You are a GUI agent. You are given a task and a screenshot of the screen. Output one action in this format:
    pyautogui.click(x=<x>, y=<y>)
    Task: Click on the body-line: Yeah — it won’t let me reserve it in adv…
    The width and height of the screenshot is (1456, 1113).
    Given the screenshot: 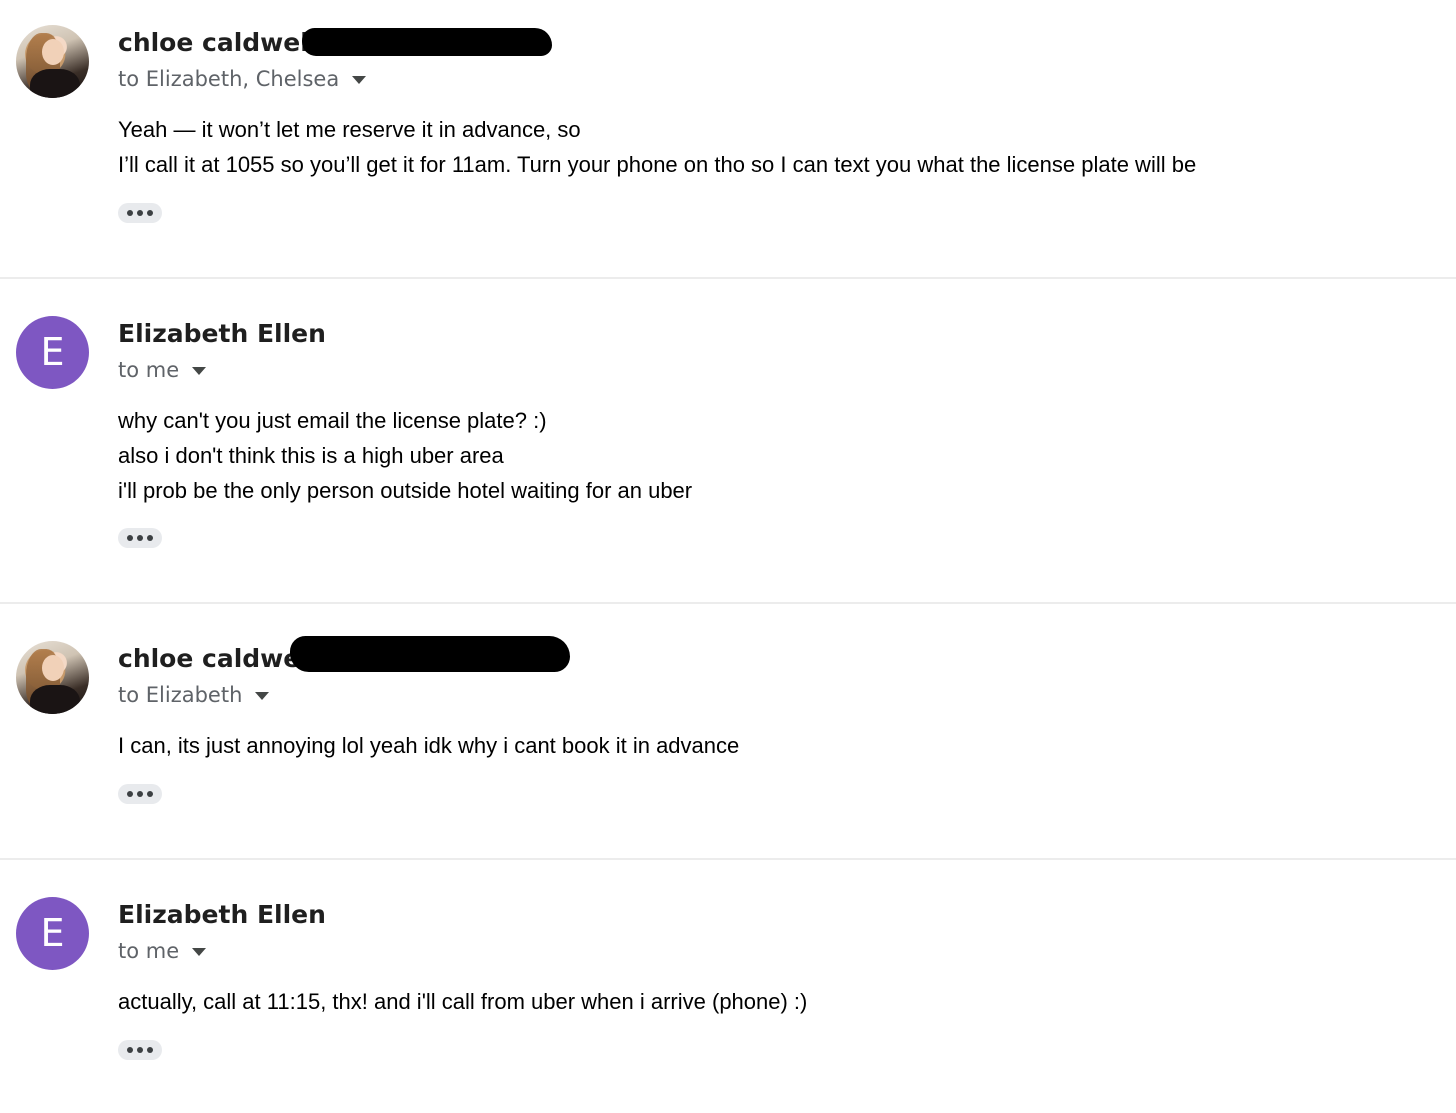 What is the action you would take?
    pyautogui.click(x=349, y=129)
    